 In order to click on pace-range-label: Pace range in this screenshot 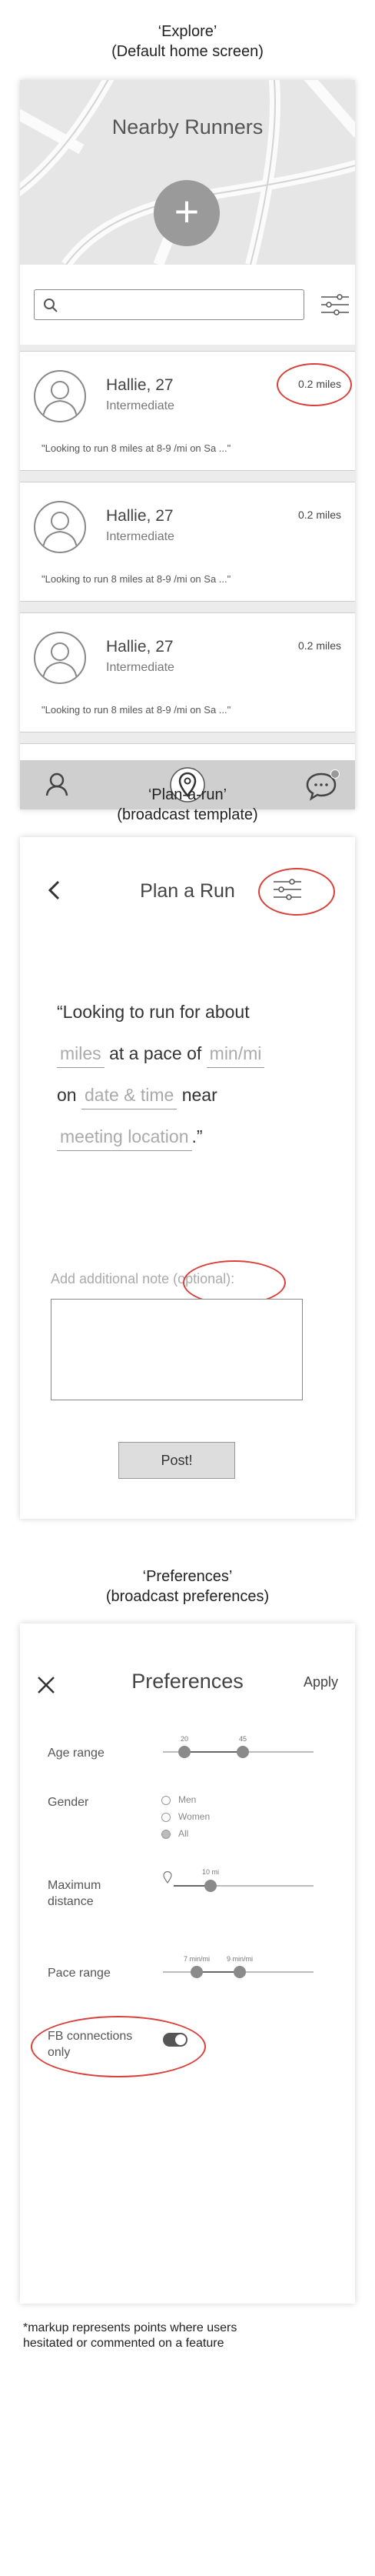, I will do `click(79, 1973)`.